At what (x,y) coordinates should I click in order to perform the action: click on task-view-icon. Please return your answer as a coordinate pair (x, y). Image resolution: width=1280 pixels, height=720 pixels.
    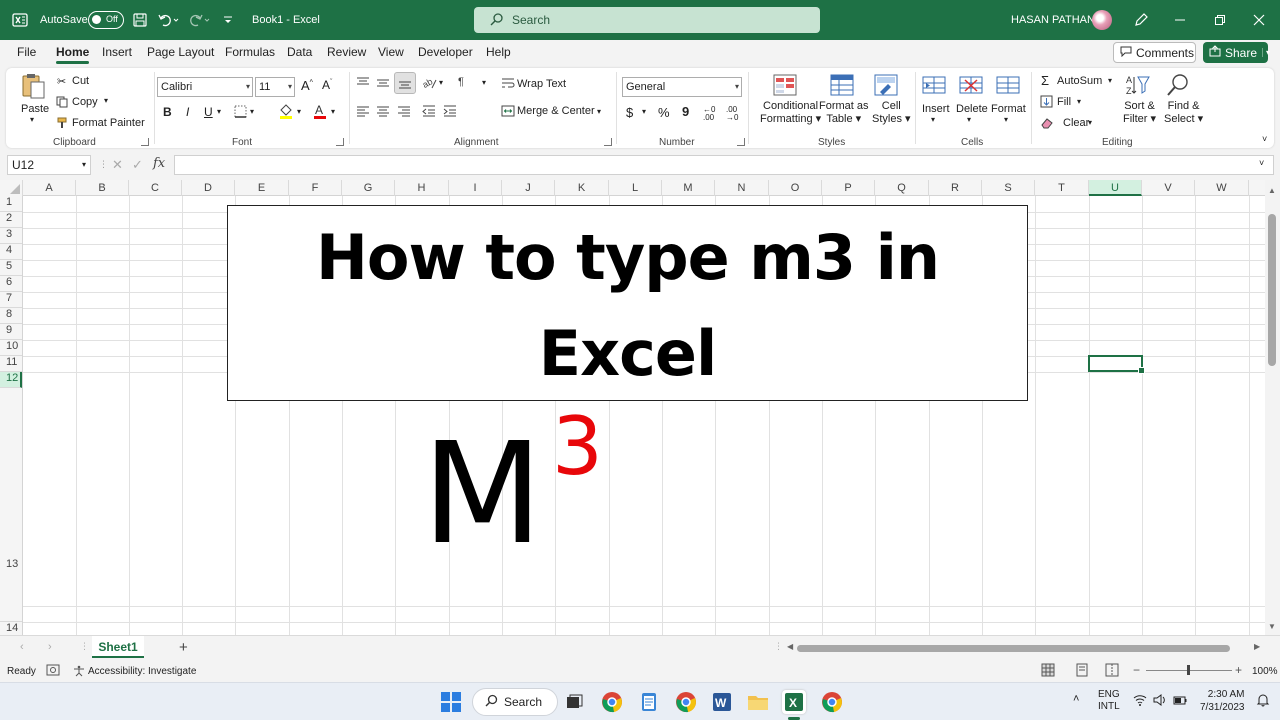
    Looking at the image, I should click on (574, 702).